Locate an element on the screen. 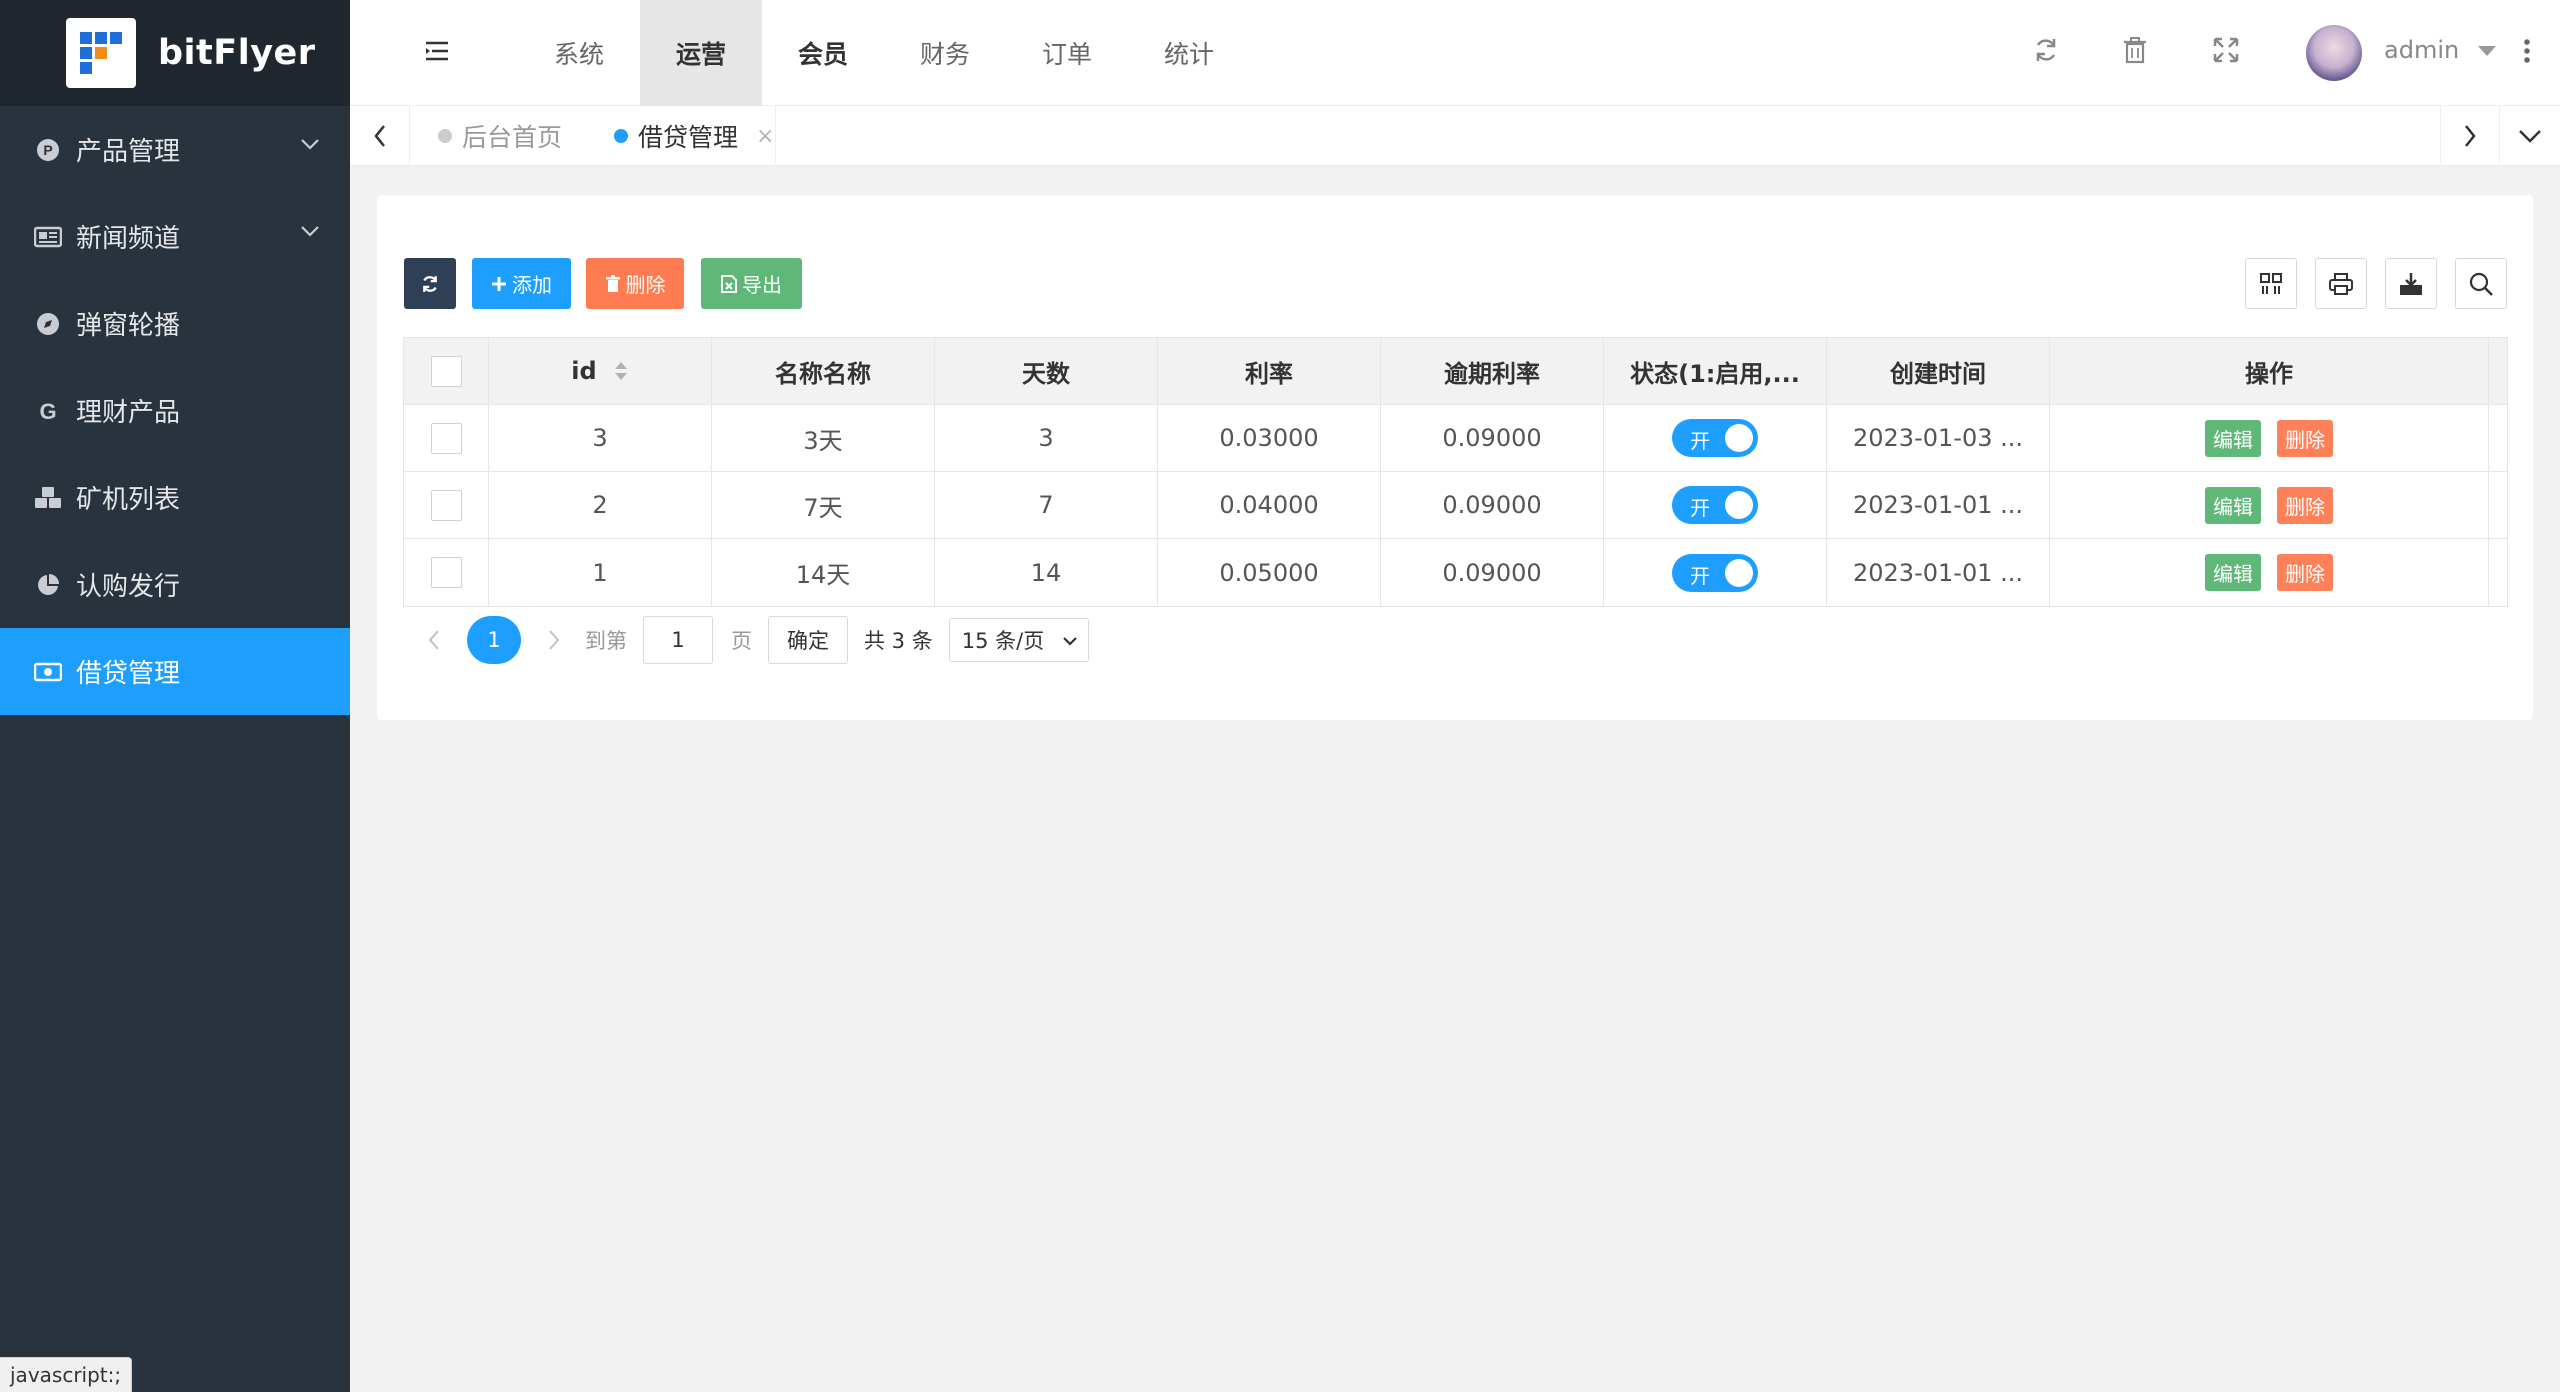 This screenshot has height=1392, width=2560. sidebar-item-label: 产品管理 is located at coordinates (128, 152).